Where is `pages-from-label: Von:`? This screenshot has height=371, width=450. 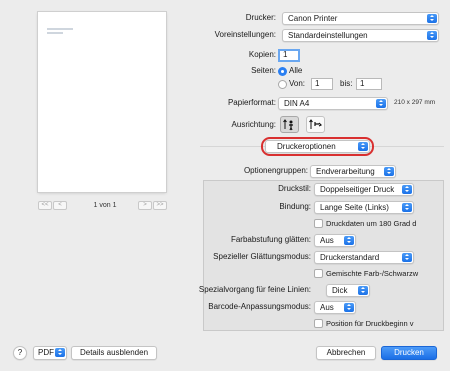 pages-from-label: Von: is located at coordinates (297, 83).